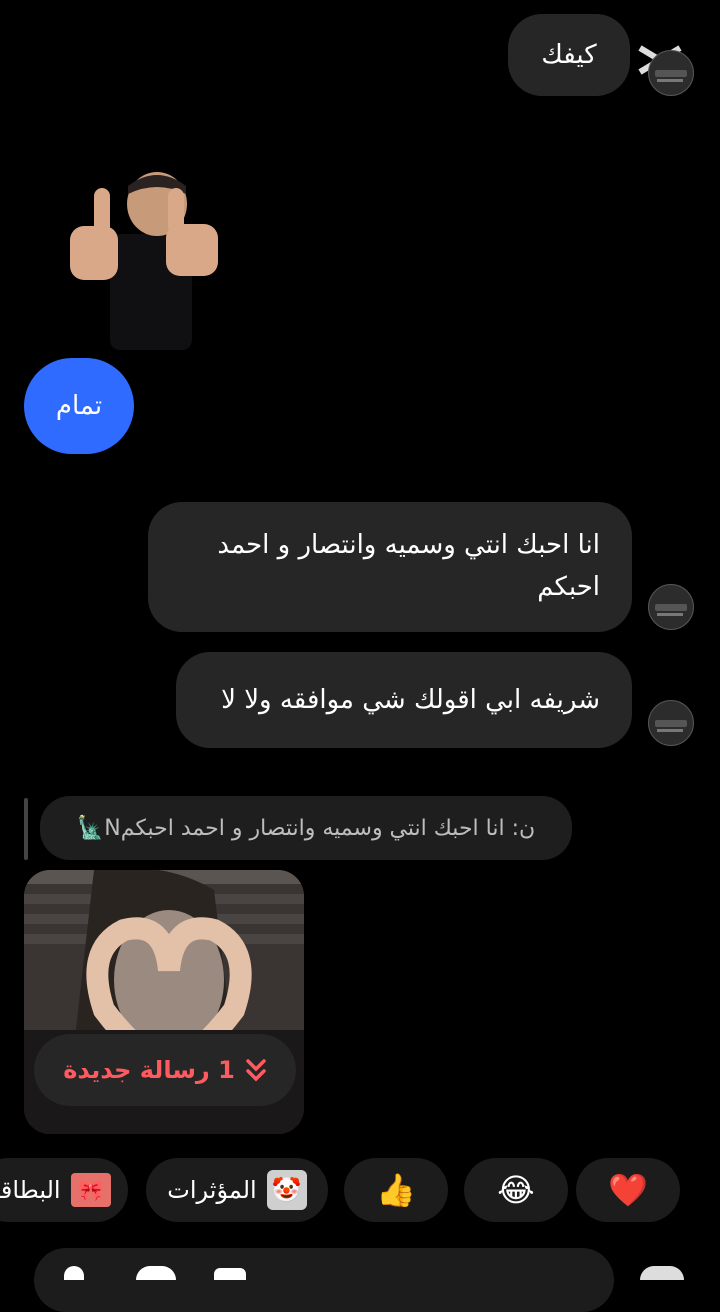 The image size is (720, 1312). I want to click on card-chip: 🎀 البطاقة, so click(64, 1190).